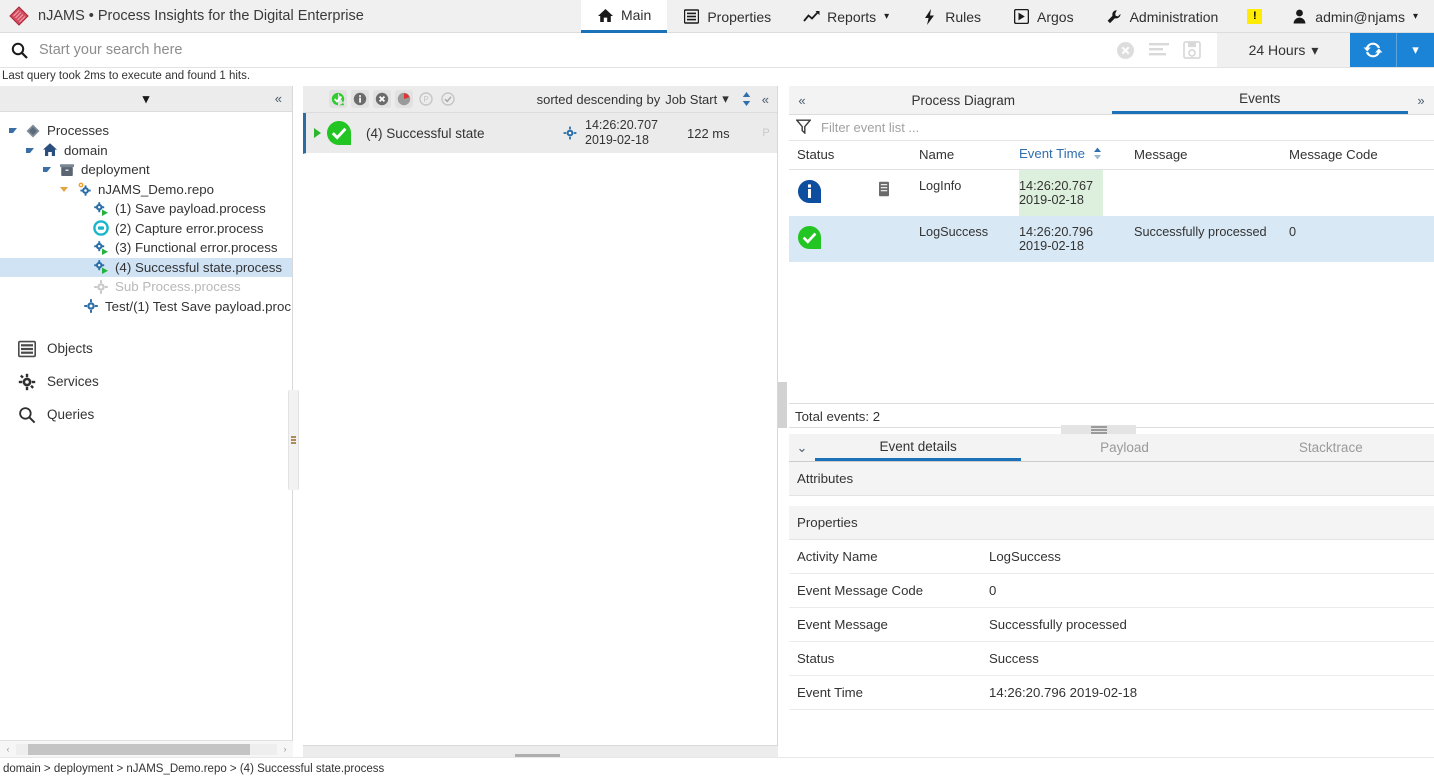  I want to click on nav-item-rules: Rules, so click(951, 16).